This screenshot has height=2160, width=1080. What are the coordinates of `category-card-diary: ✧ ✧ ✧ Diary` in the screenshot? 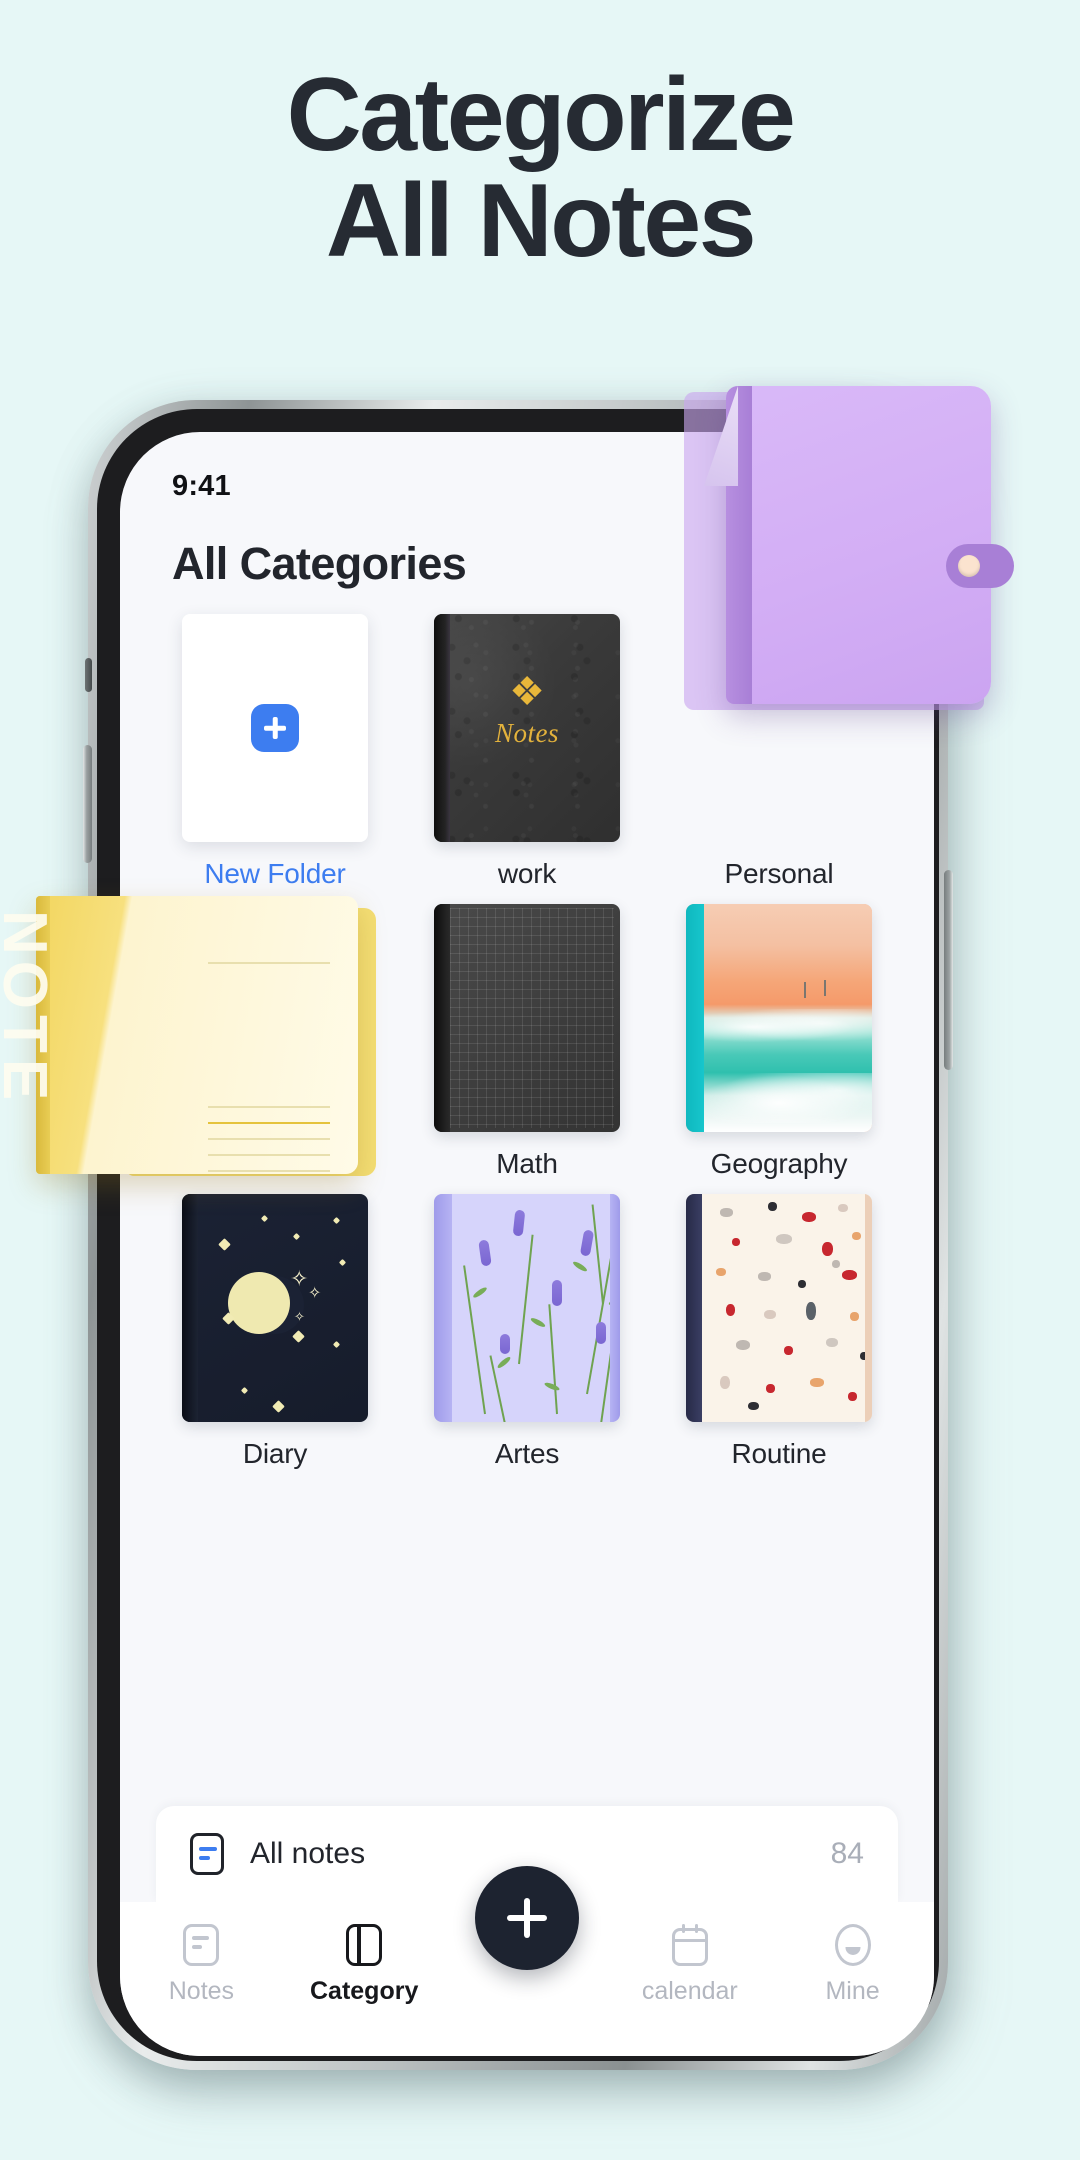 It's located at (275, 1332).